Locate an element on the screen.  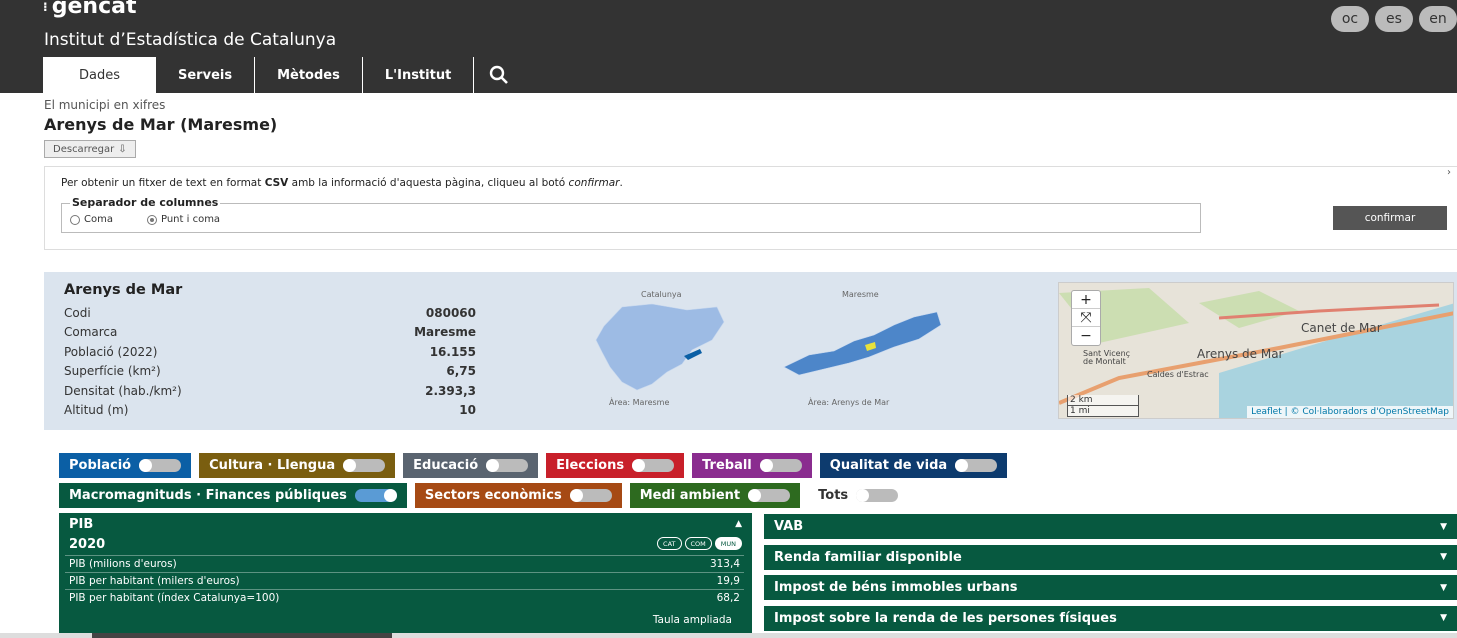
info-label: Superfície (km²) is located at coordinates (112, 371).